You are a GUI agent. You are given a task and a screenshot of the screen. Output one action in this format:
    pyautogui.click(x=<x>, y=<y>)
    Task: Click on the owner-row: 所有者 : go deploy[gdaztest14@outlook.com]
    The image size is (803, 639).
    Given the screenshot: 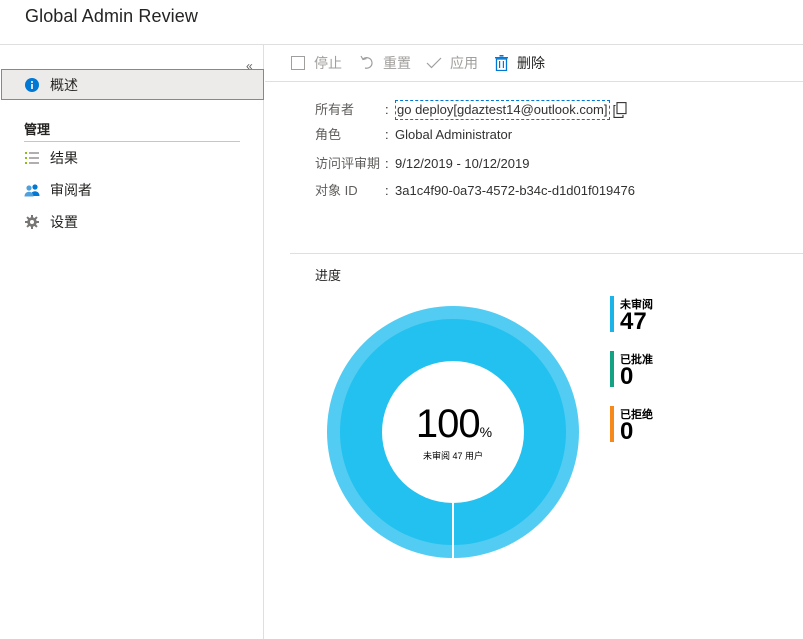 What is the action you would take?
    pyautogui.click(x=480, y=110)
    